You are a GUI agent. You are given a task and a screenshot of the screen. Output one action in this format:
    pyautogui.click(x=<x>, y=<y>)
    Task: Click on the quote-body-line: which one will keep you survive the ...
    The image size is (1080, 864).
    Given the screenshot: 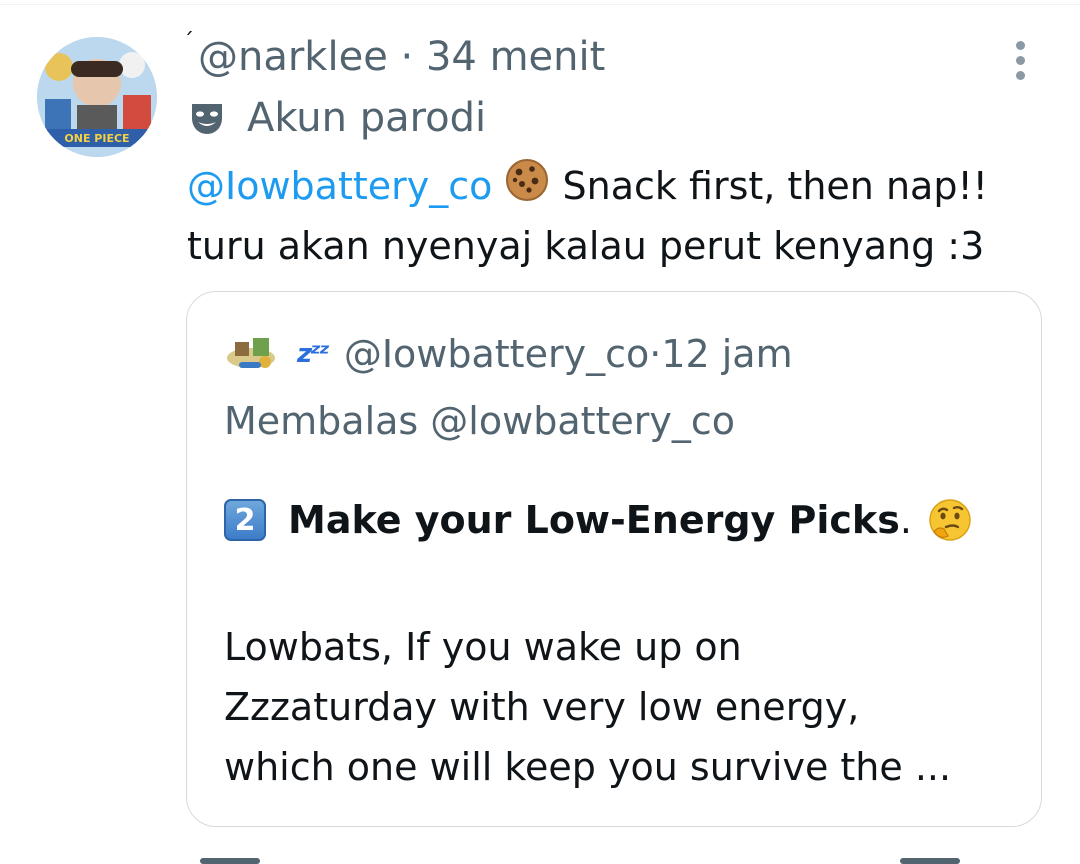 What is the action you would take?
    pyautogui.click(x=588, y=767)
    